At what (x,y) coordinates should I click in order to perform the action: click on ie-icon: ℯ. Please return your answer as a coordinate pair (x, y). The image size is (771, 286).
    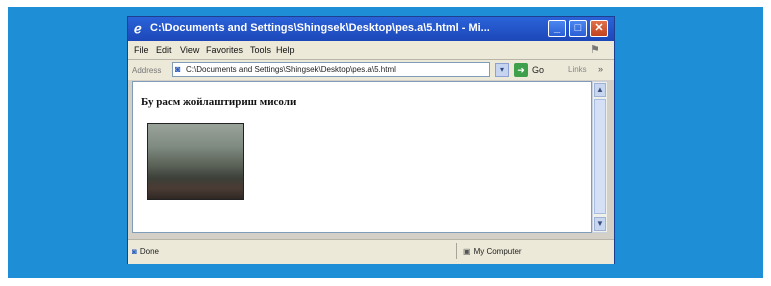
    Looking at the image, I should click on (138, 28).